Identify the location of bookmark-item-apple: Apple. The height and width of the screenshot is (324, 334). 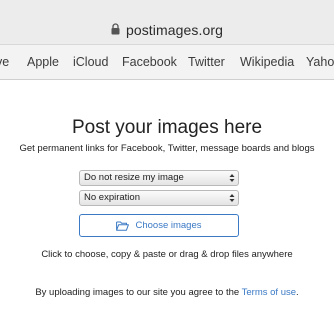
(43, 62).